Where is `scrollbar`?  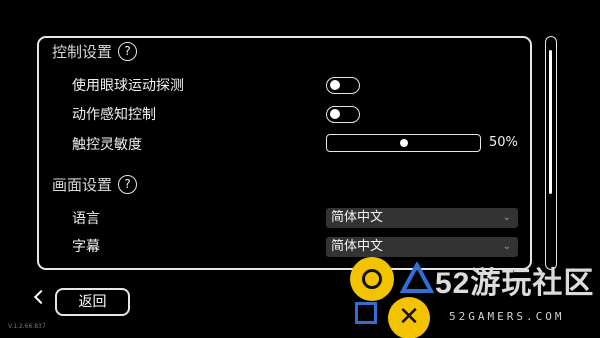 scrollbar is located at coordinates (551, 153).